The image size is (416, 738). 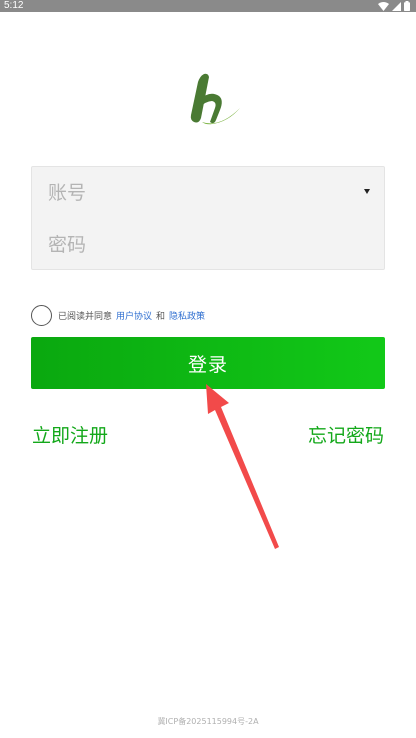 What do you see at coordinates (198, 193) in the screenshot?
I see `account-input` at bounding box center [198, 193].